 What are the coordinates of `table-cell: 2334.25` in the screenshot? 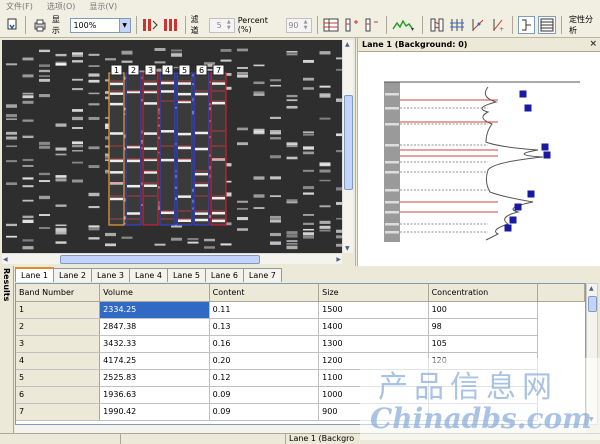 It's located at (154, 310).